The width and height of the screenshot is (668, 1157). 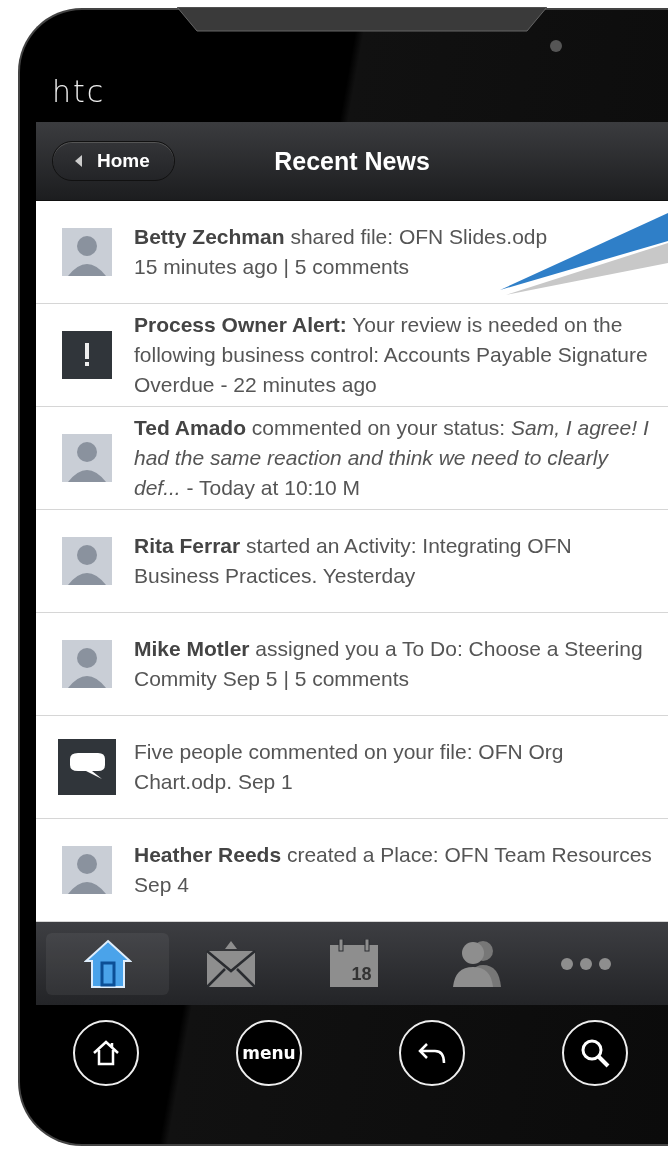 What do you see at coordinates (391, 355) in the screenshot?
I see `news-text: Process Owner Alert: Your review is needed on the following business control: Accounts Payable Signature Overdue - 22 minutes ago` at bounding box center [391, 355].